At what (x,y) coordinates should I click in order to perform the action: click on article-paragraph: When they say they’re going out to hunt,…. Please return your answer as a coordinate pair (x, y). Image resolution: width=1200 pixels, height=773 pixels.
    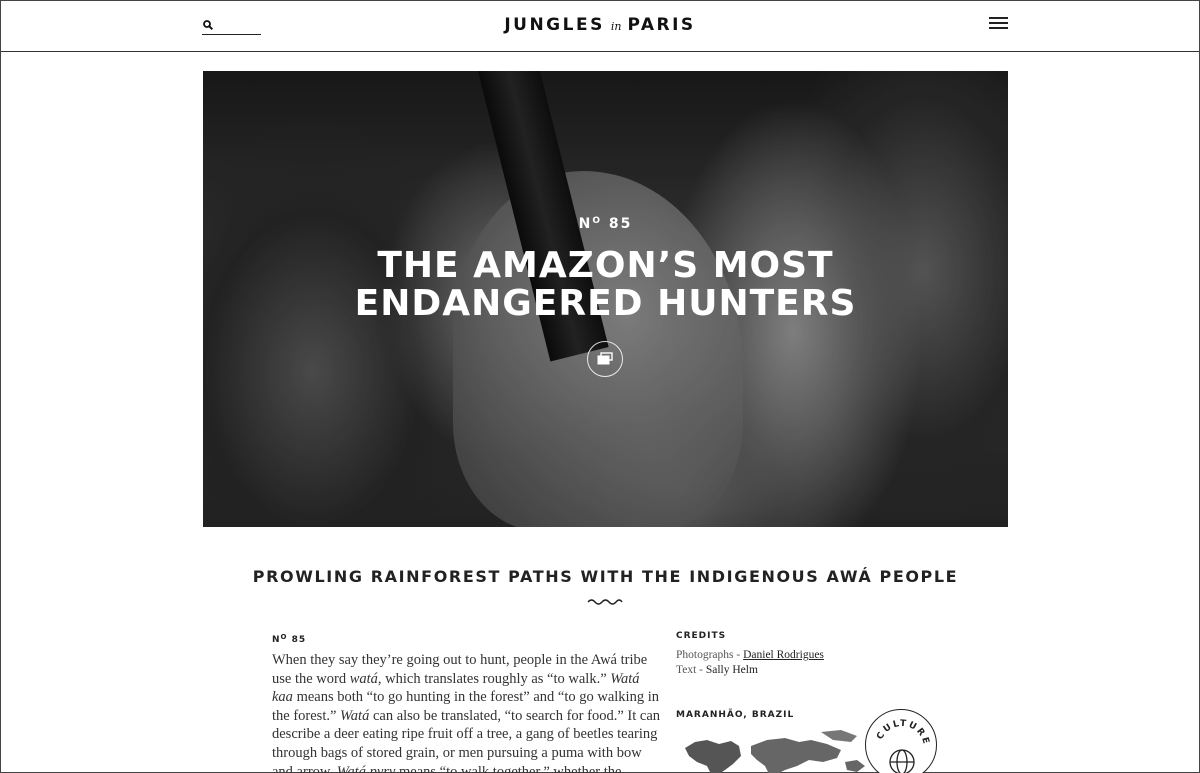
    Looking at the image, I should click on (466, 712).